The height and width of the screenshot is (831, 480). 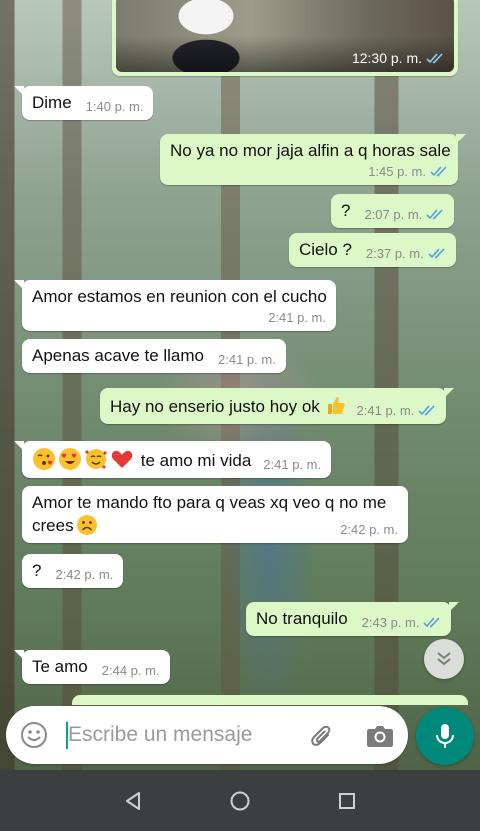 I want to click on paperclip-icon, so click(x=321, y=735).